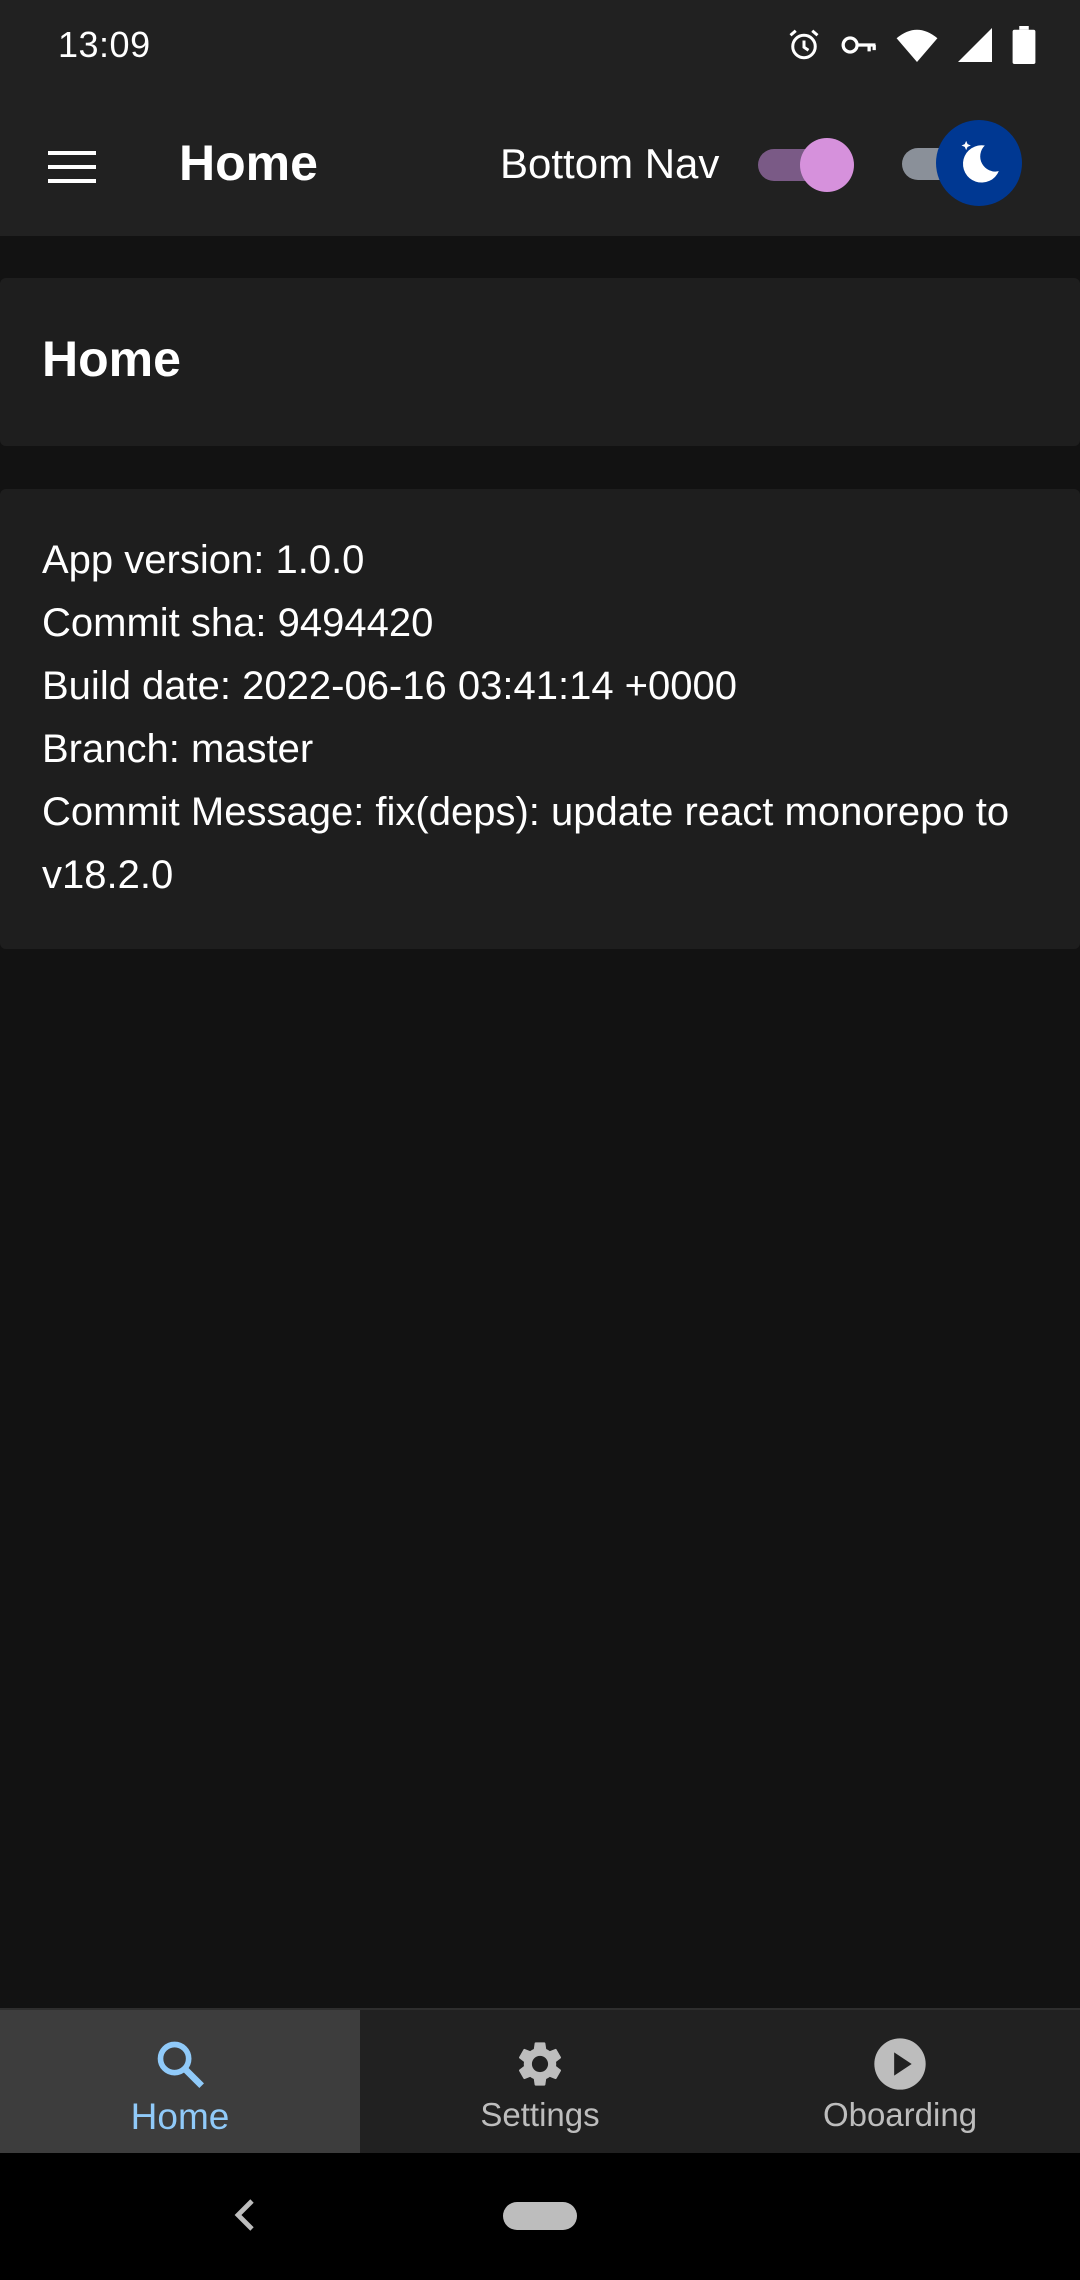 The image size is (1080, 2280). I want to click on branch-text: Branch: master, so click(178, 749).